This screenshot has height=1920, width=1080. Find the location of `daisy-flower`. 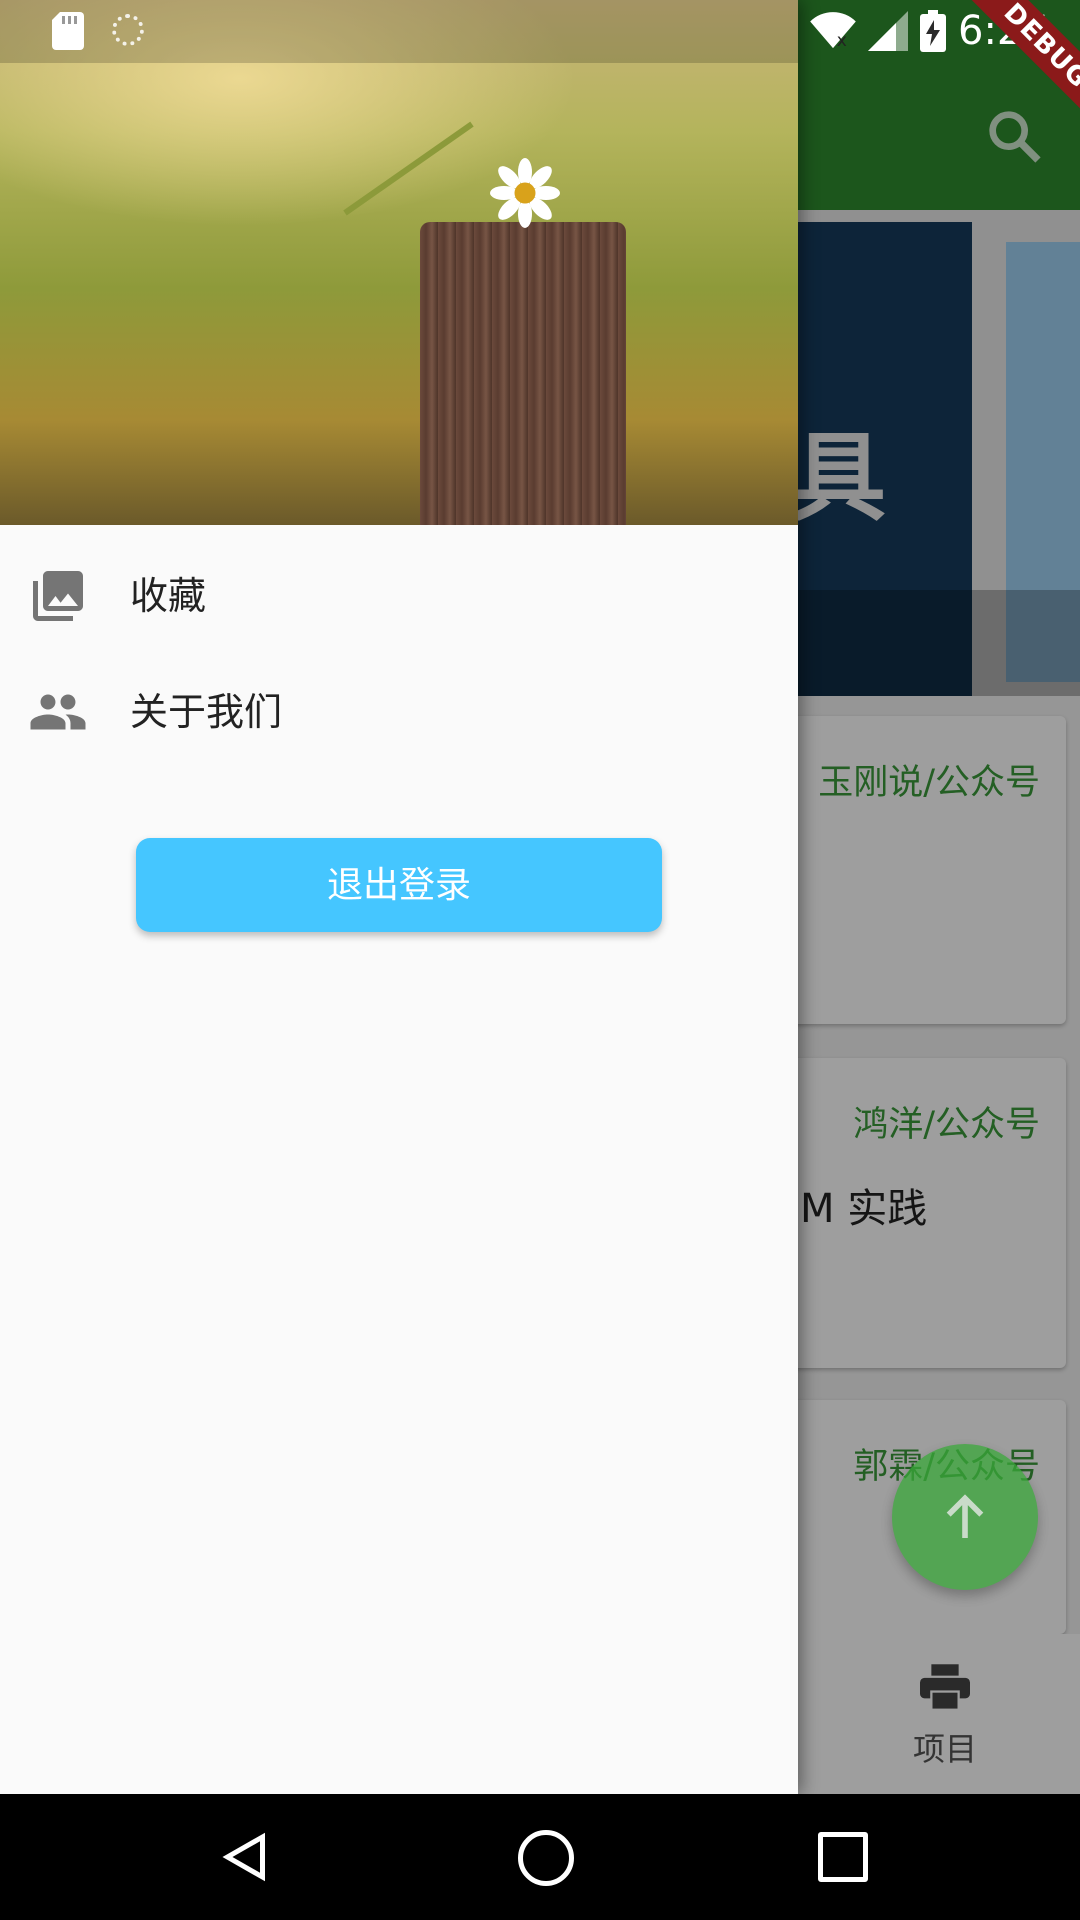

daisy-flower is located at coordinates (525, 193).